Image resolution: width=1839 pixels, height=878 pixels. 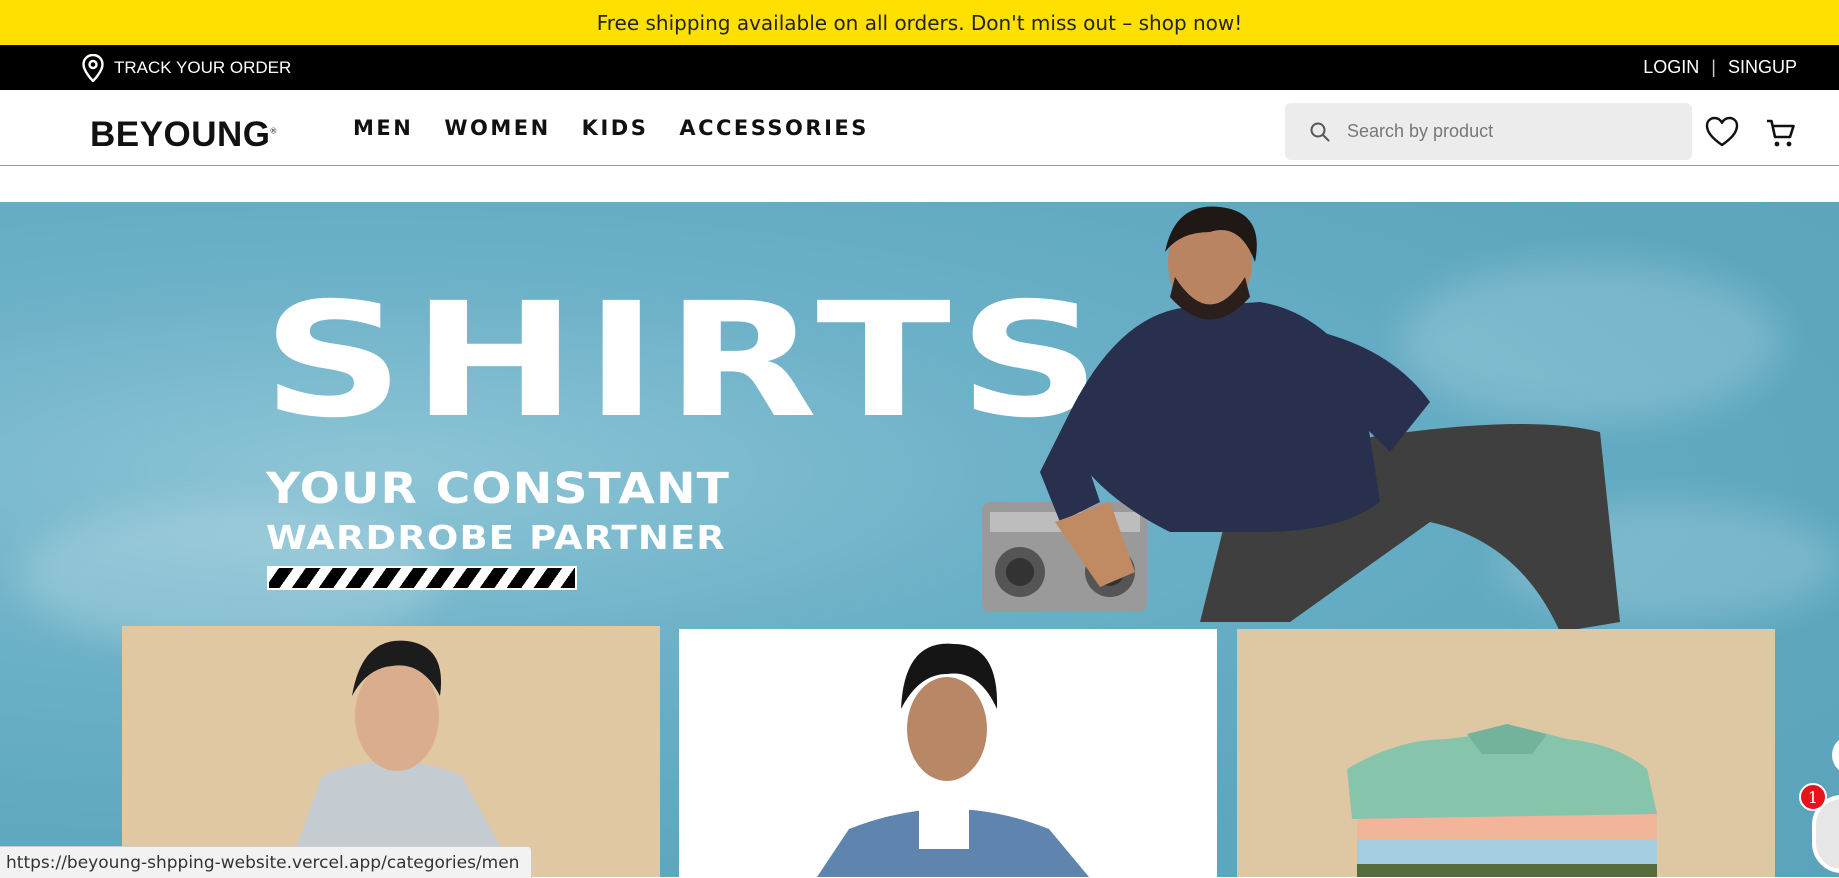 What do you see at coordinates (93, 67) in the screenshot?
I see `location-pin-icon` at bounding box center [93, 67].